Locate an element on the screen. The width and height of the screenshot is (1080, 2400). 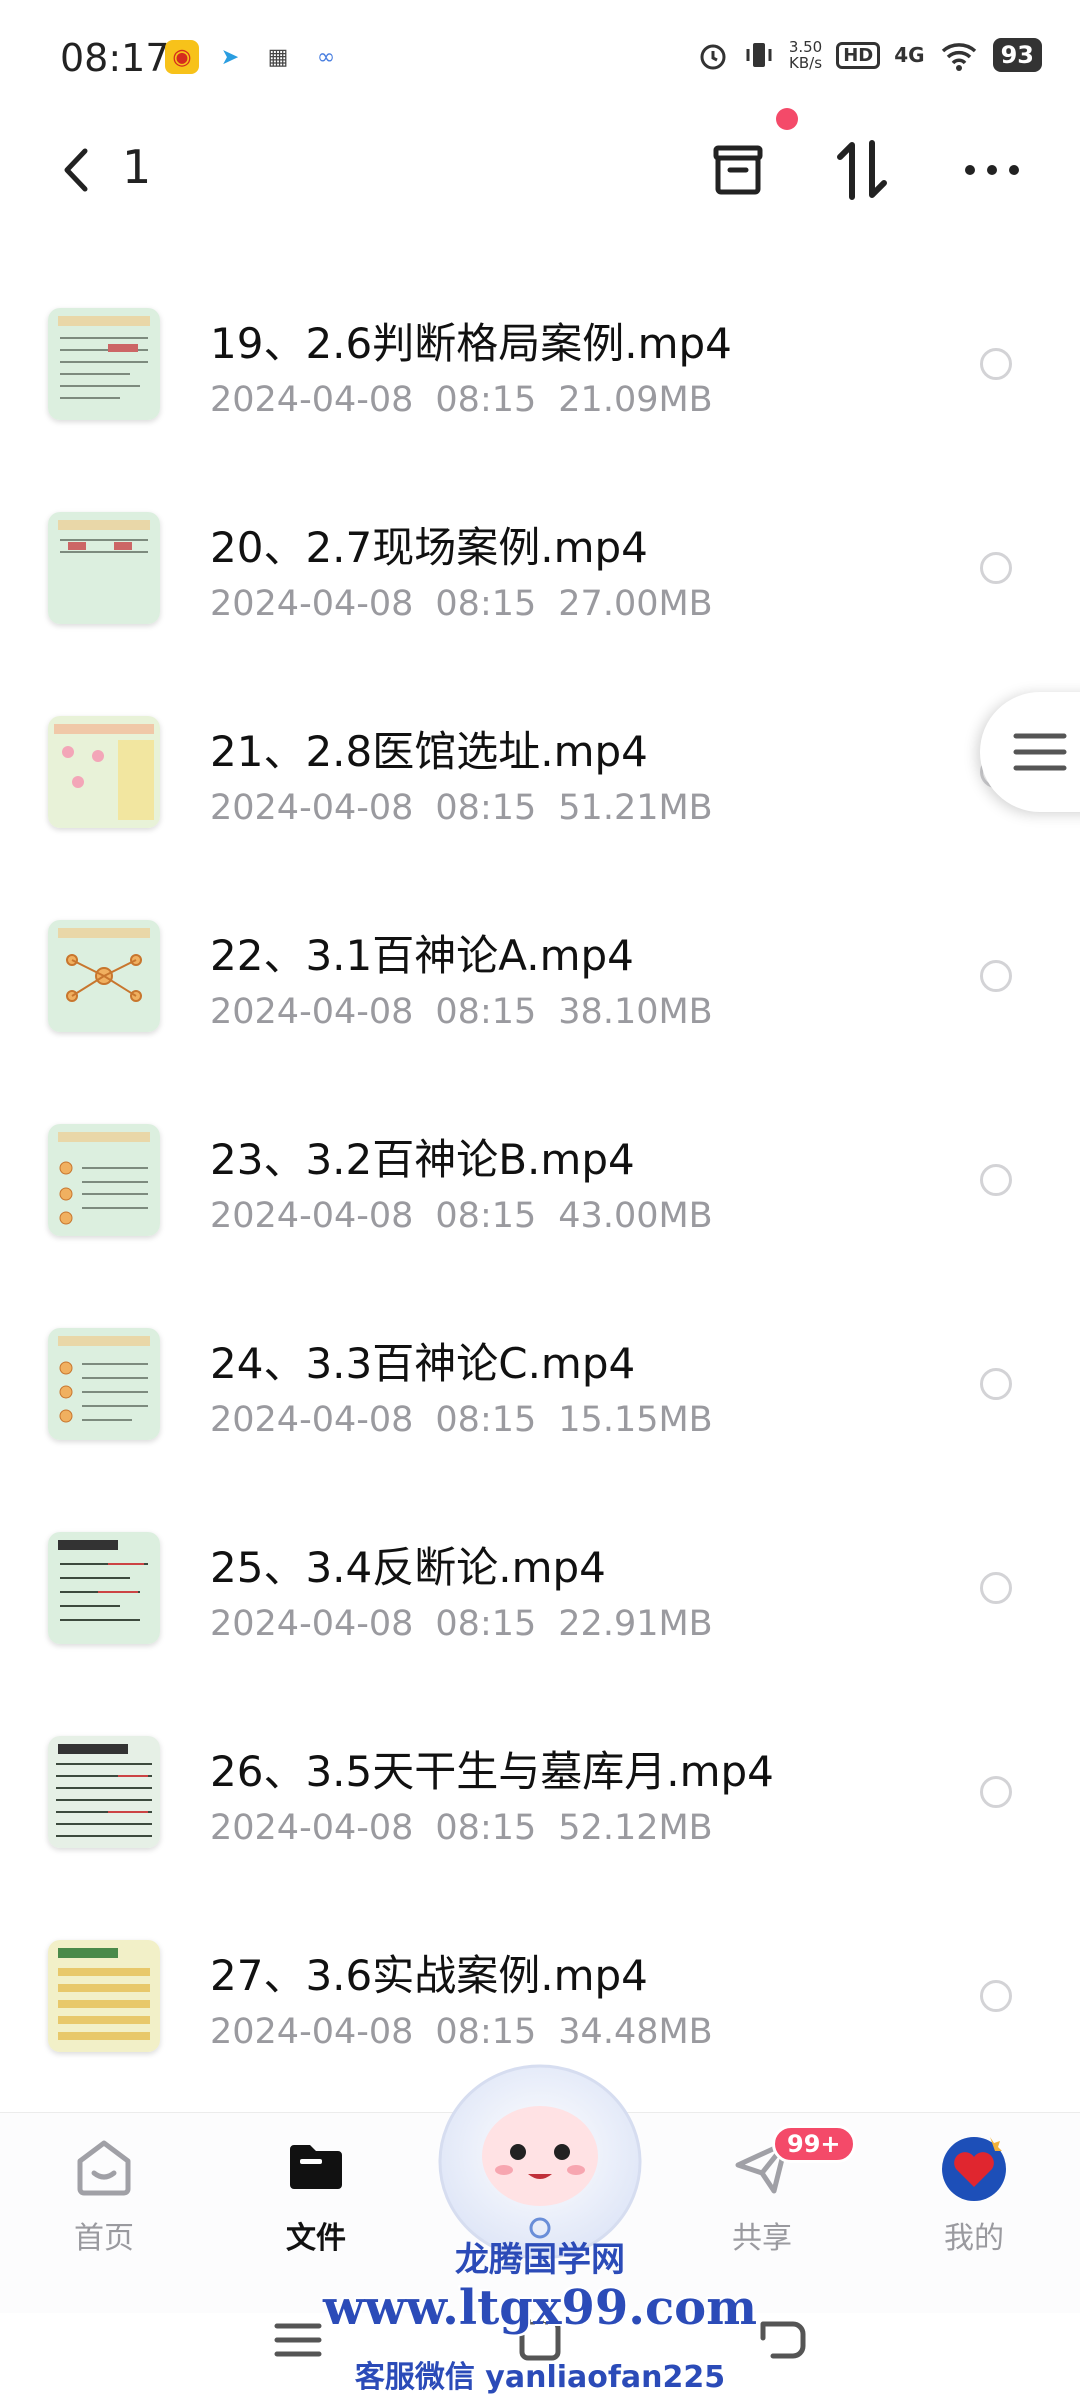
hd-badge: HD is located at coordinates (858, 55).